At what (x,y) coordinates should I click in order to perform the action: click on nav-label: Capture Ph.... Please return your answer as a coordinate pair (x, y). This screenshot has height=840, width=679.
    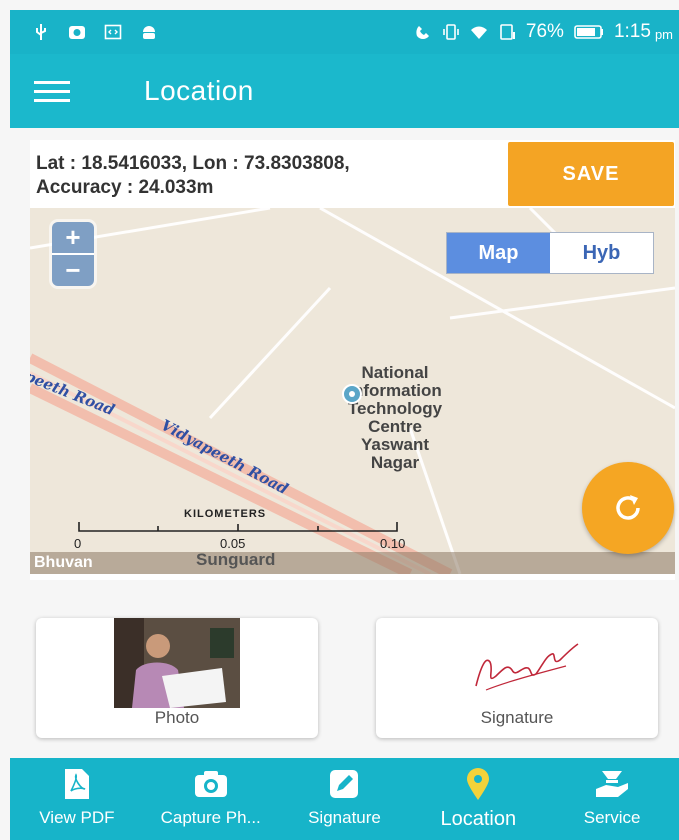
    Looking at the image, I should click on (210, 817).